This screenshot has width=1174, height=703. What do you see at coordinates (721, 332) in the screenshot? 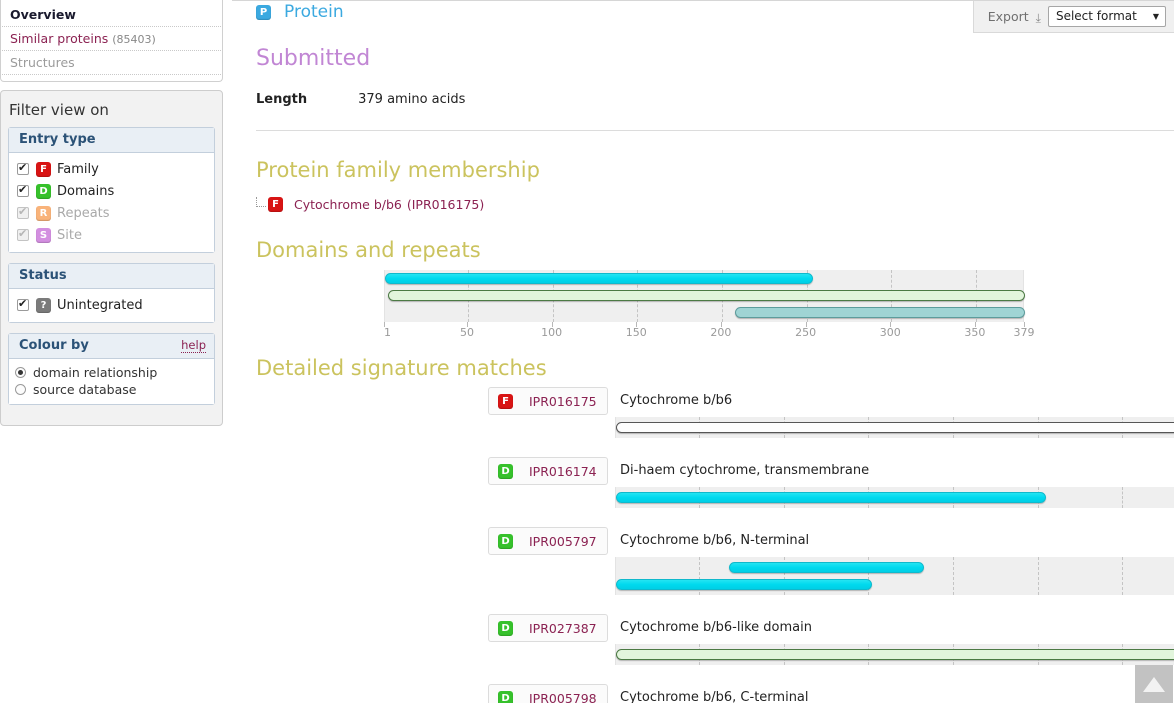
I see `axis-tick-label: 200` at bounding box center [721, 332].